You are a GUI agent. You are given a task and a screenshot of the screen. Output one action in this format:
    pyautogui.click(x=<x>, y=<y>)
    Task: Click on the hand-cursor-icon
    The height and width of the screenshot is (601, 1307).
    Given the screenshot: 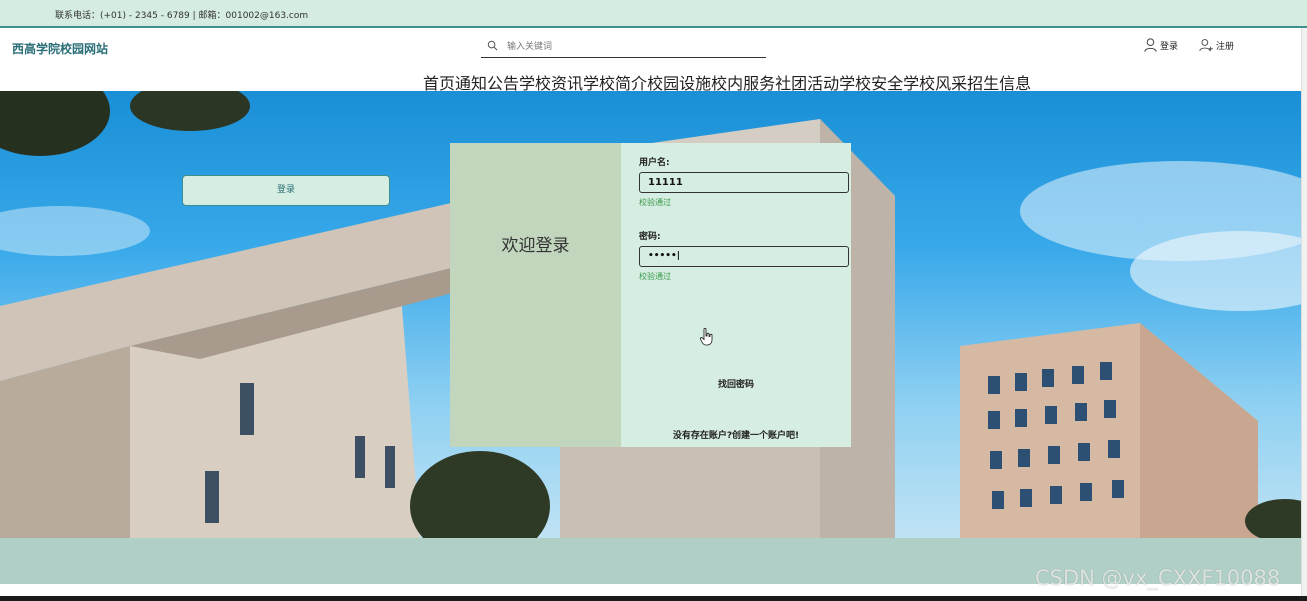 What is the action you would take?
    pyautogui.click(x=706, y=337)
    